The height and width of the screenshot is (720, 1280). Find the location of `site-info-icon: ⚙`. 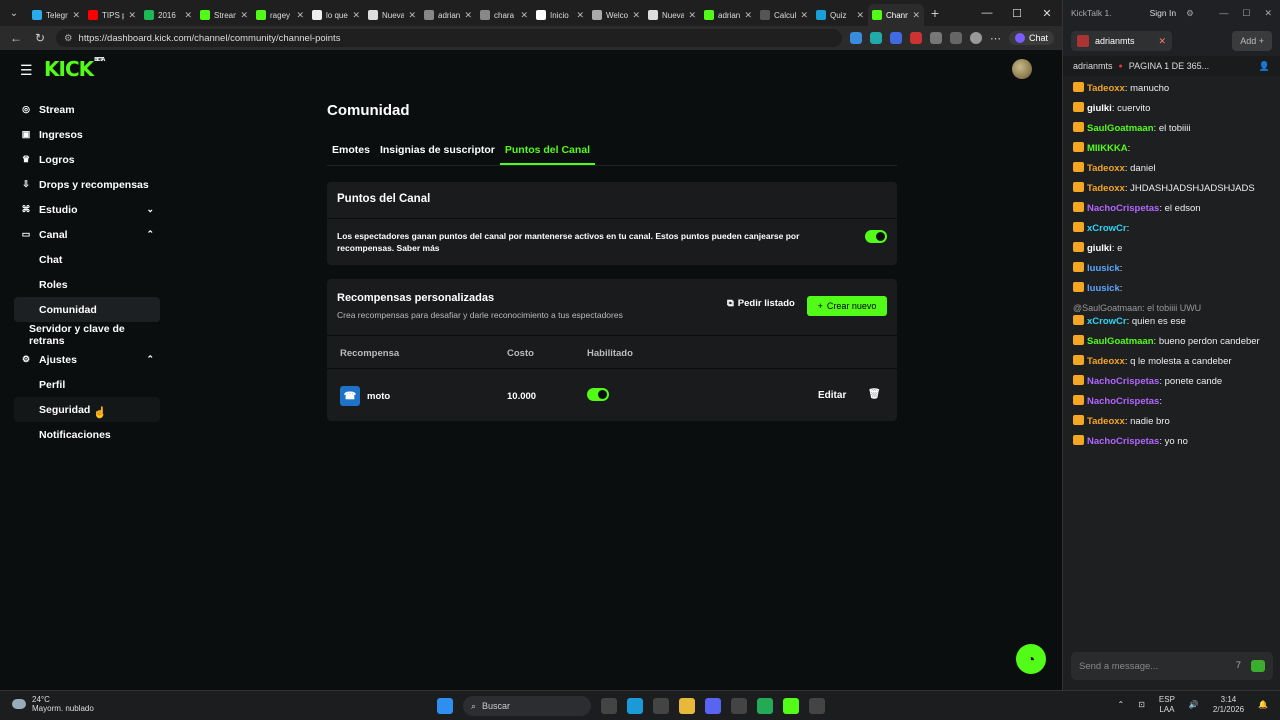

site-info-icon: ⚙ is located at coordinates (68, 38).